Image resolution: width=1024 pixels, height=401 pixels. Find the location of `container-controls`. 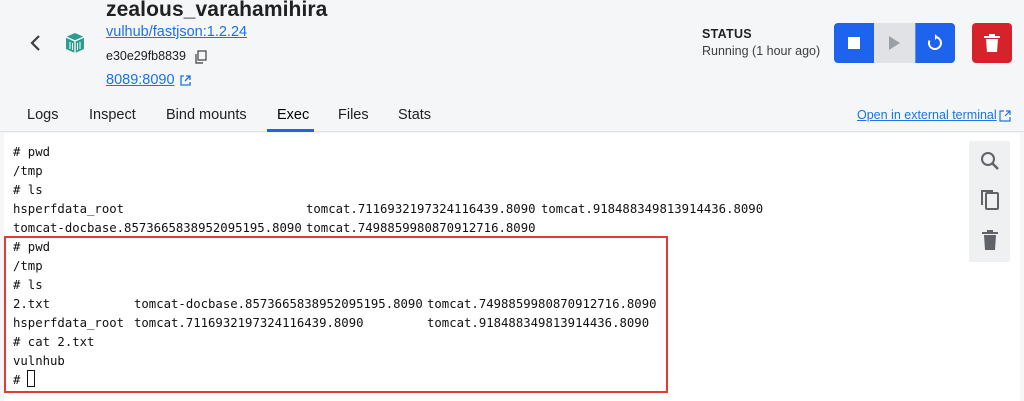

container-controls is located at coordinates (894, 43).